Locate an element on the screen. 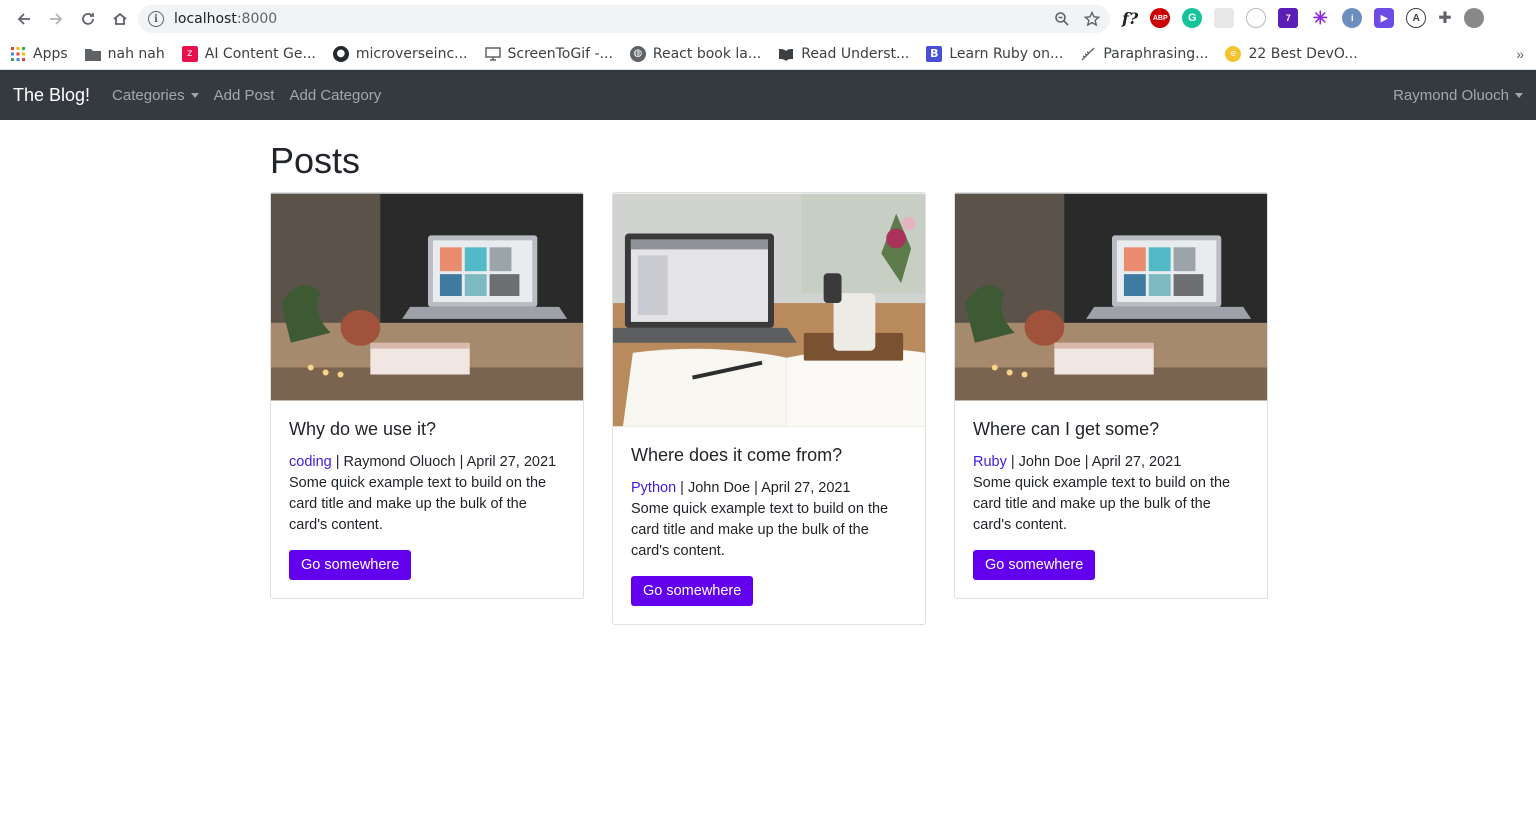 Image resolution: width=1536 pixels, height=834 pixels. home-icon is located at coordinates (120, 19).